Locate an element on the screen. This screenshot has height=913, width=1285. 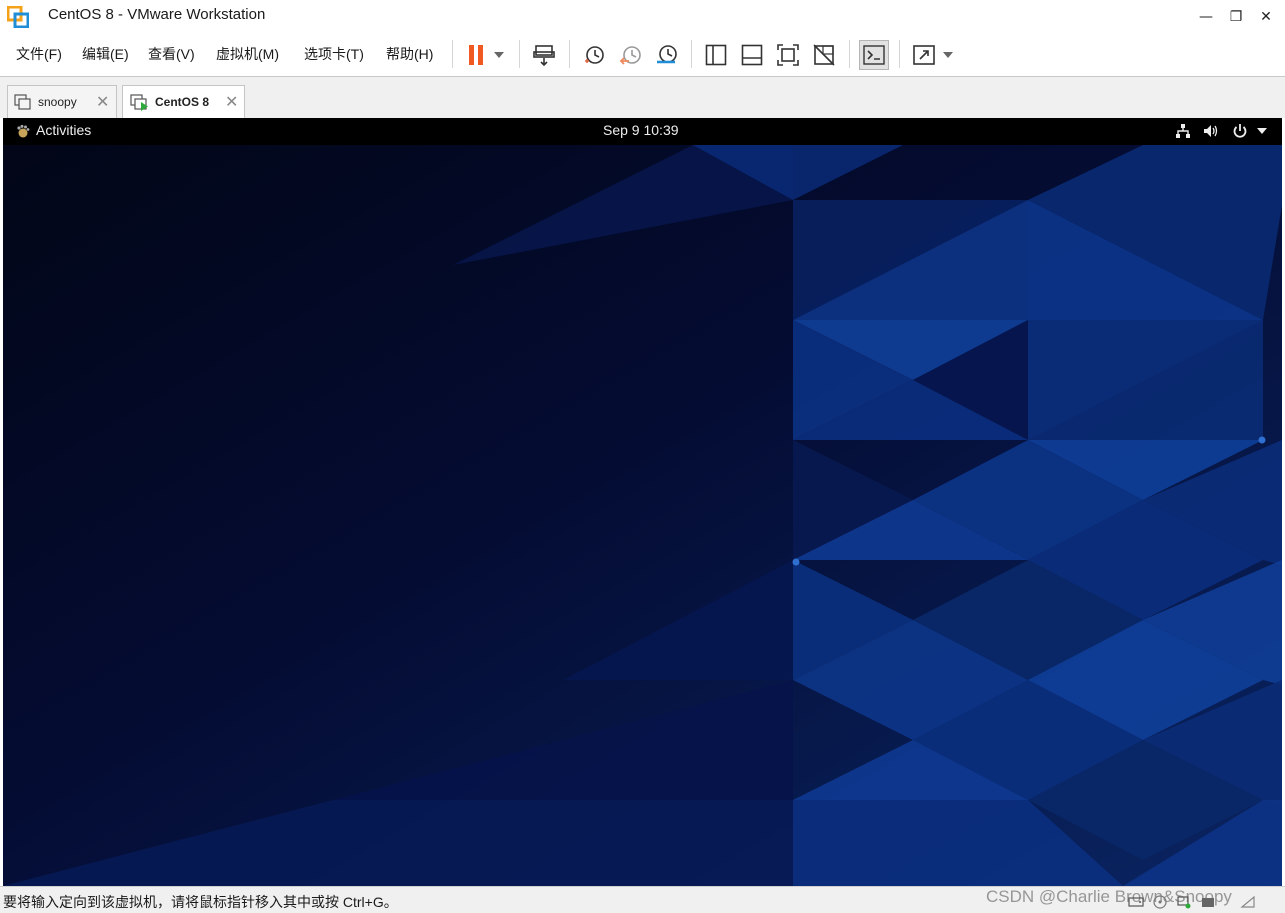
send-ctrl-alt-del-icon is located at coordinates (544, 55).